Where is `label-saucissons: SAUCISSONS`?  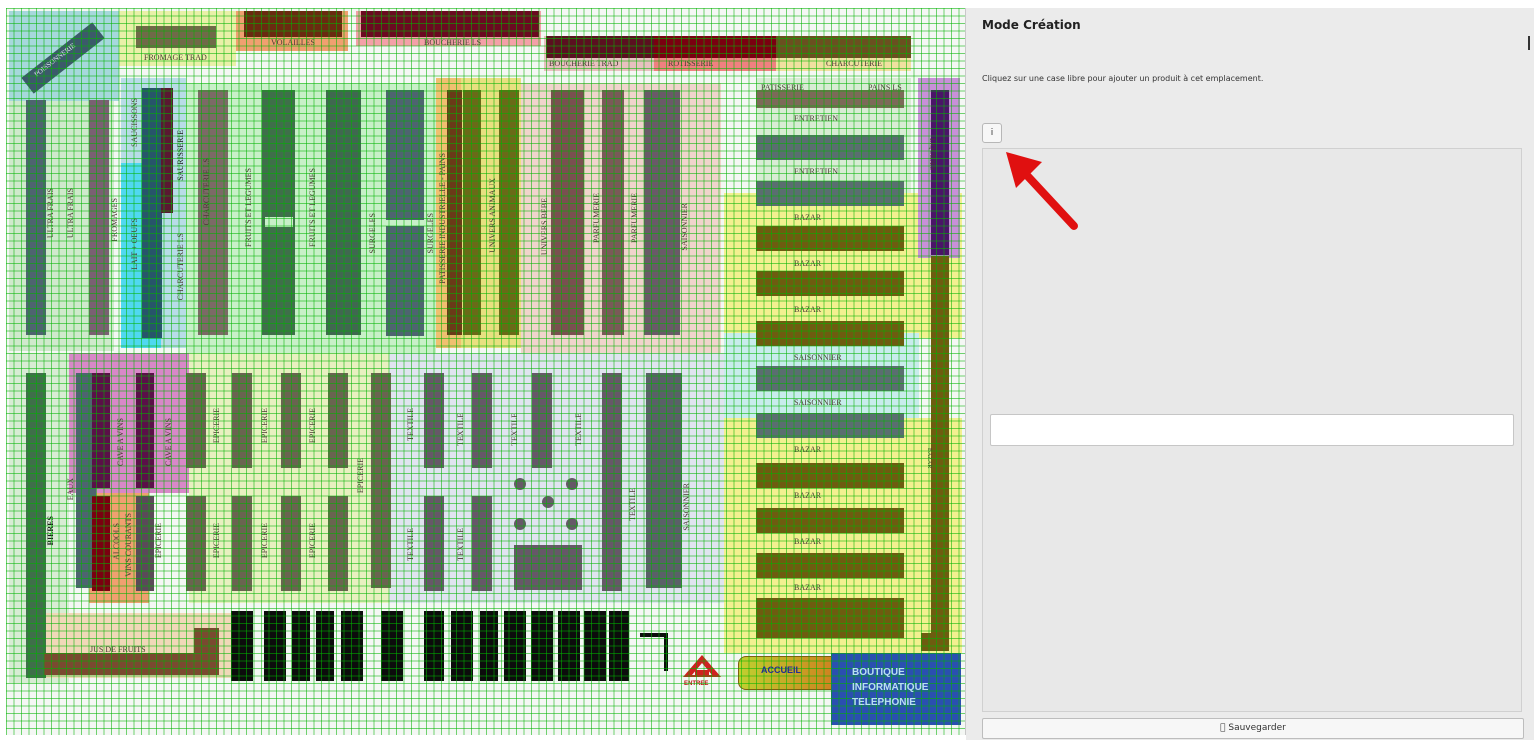
label-saucissons: SAUCISSONS is located at coordinates (134, 122).